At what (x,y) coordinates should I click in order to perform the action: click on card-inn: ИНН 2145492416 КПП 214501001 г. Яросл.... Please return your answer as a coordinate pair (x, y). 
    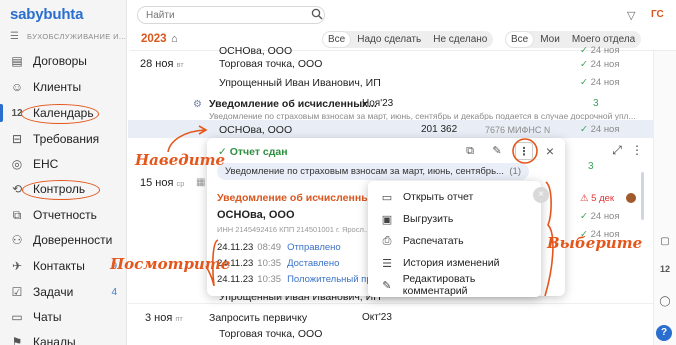
    Looking at the image, I should click on (292, 229).